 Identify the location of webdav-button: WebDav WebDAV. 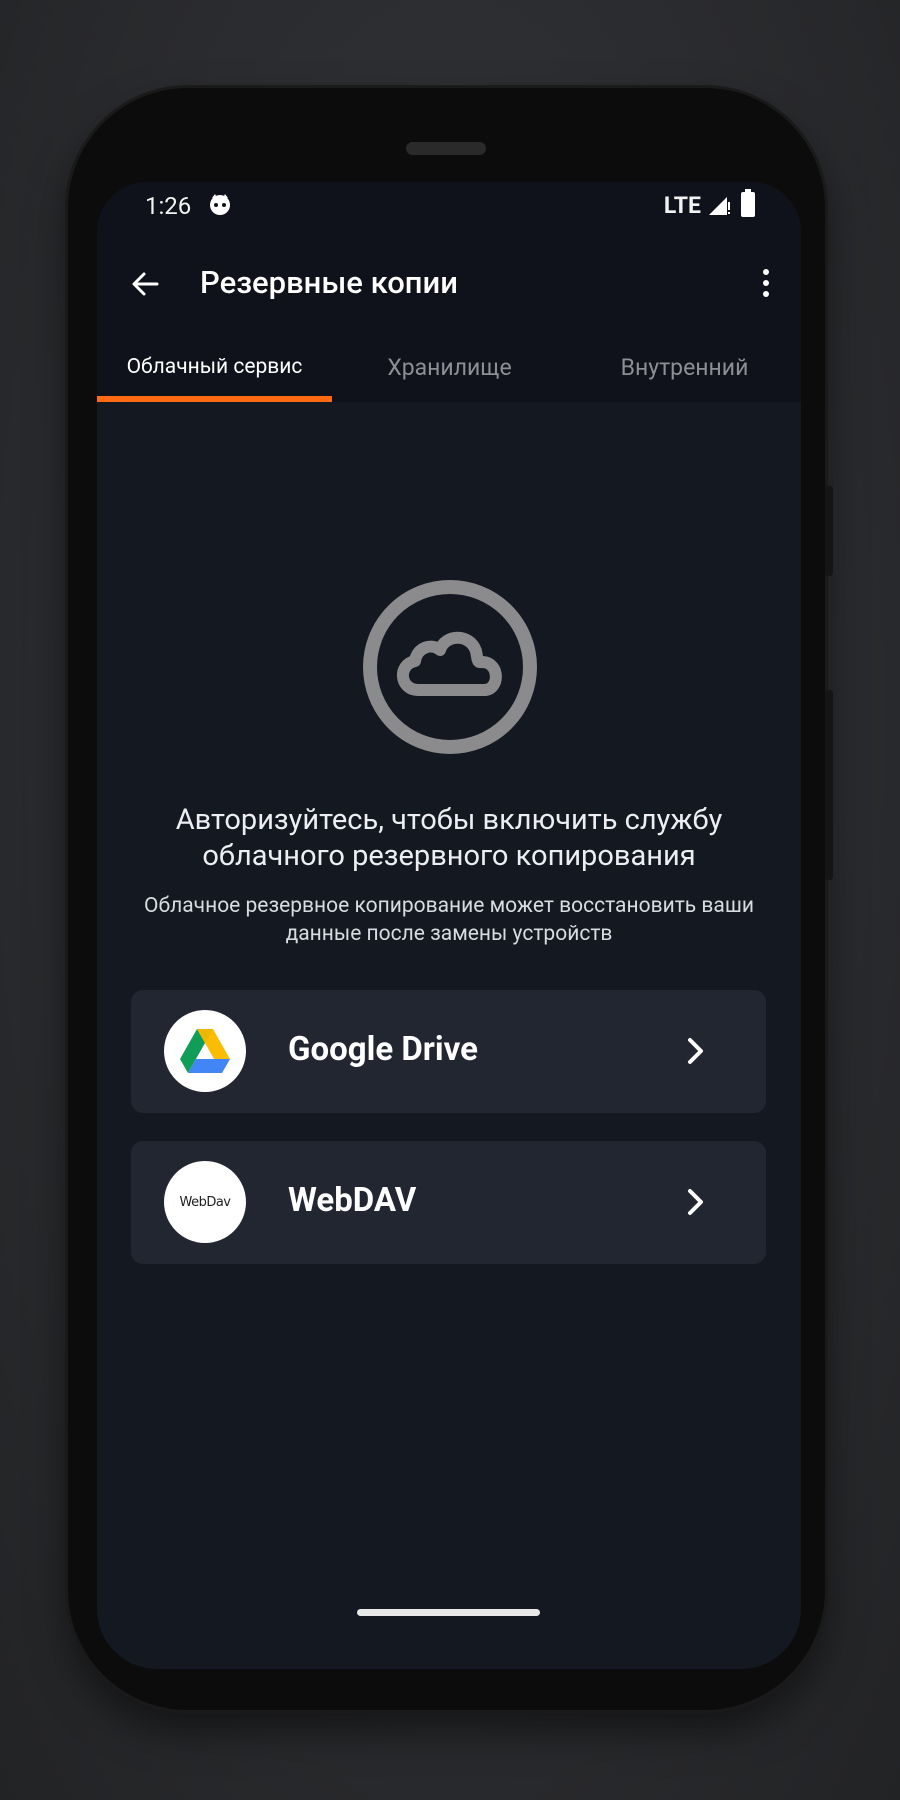
(448, 1202).